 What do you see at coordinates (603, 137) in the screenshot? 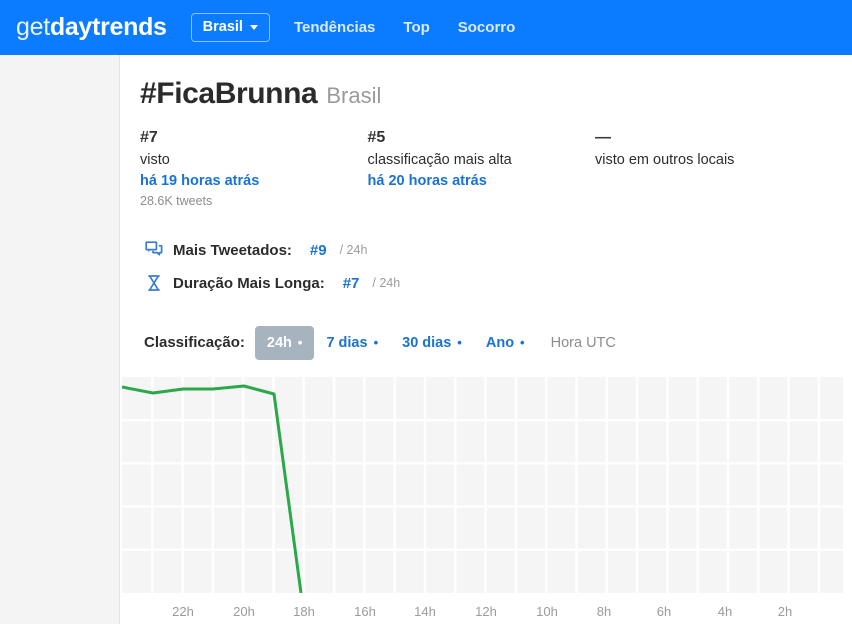
I see `stat-other-locations-rank: —` at bounding box center [603, 137].